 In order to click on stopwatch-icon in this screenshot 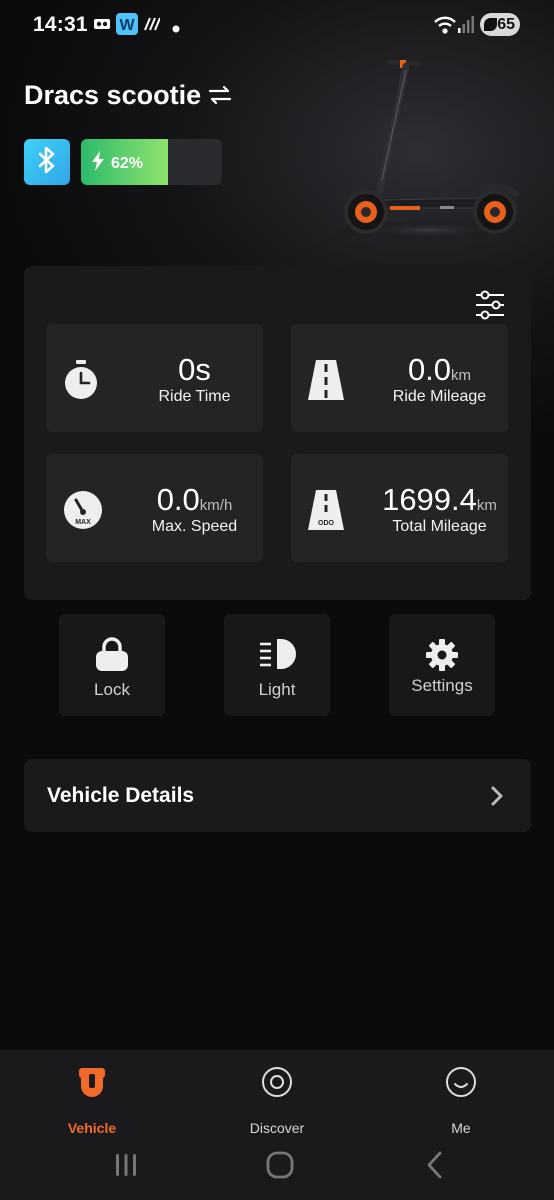, I will do `click(81, 382)`.